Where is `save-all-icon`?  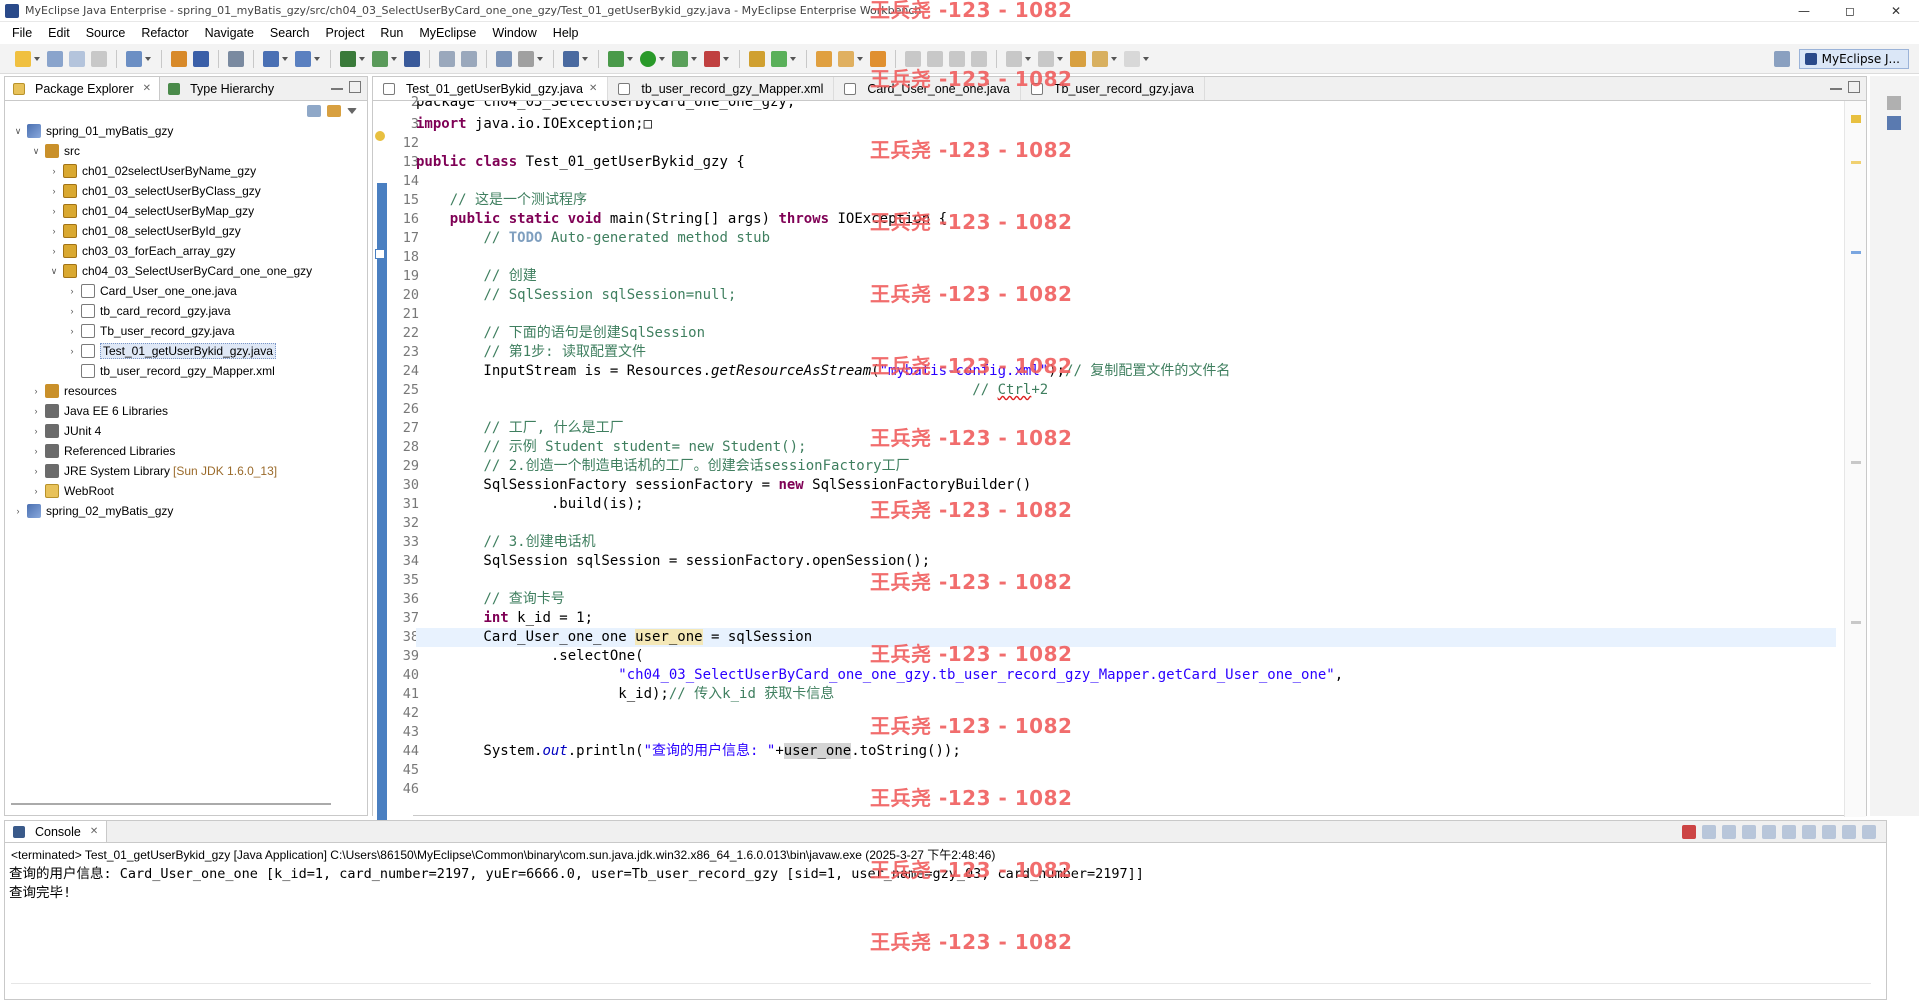 save-all-icon is located at coordinates (77, 58).